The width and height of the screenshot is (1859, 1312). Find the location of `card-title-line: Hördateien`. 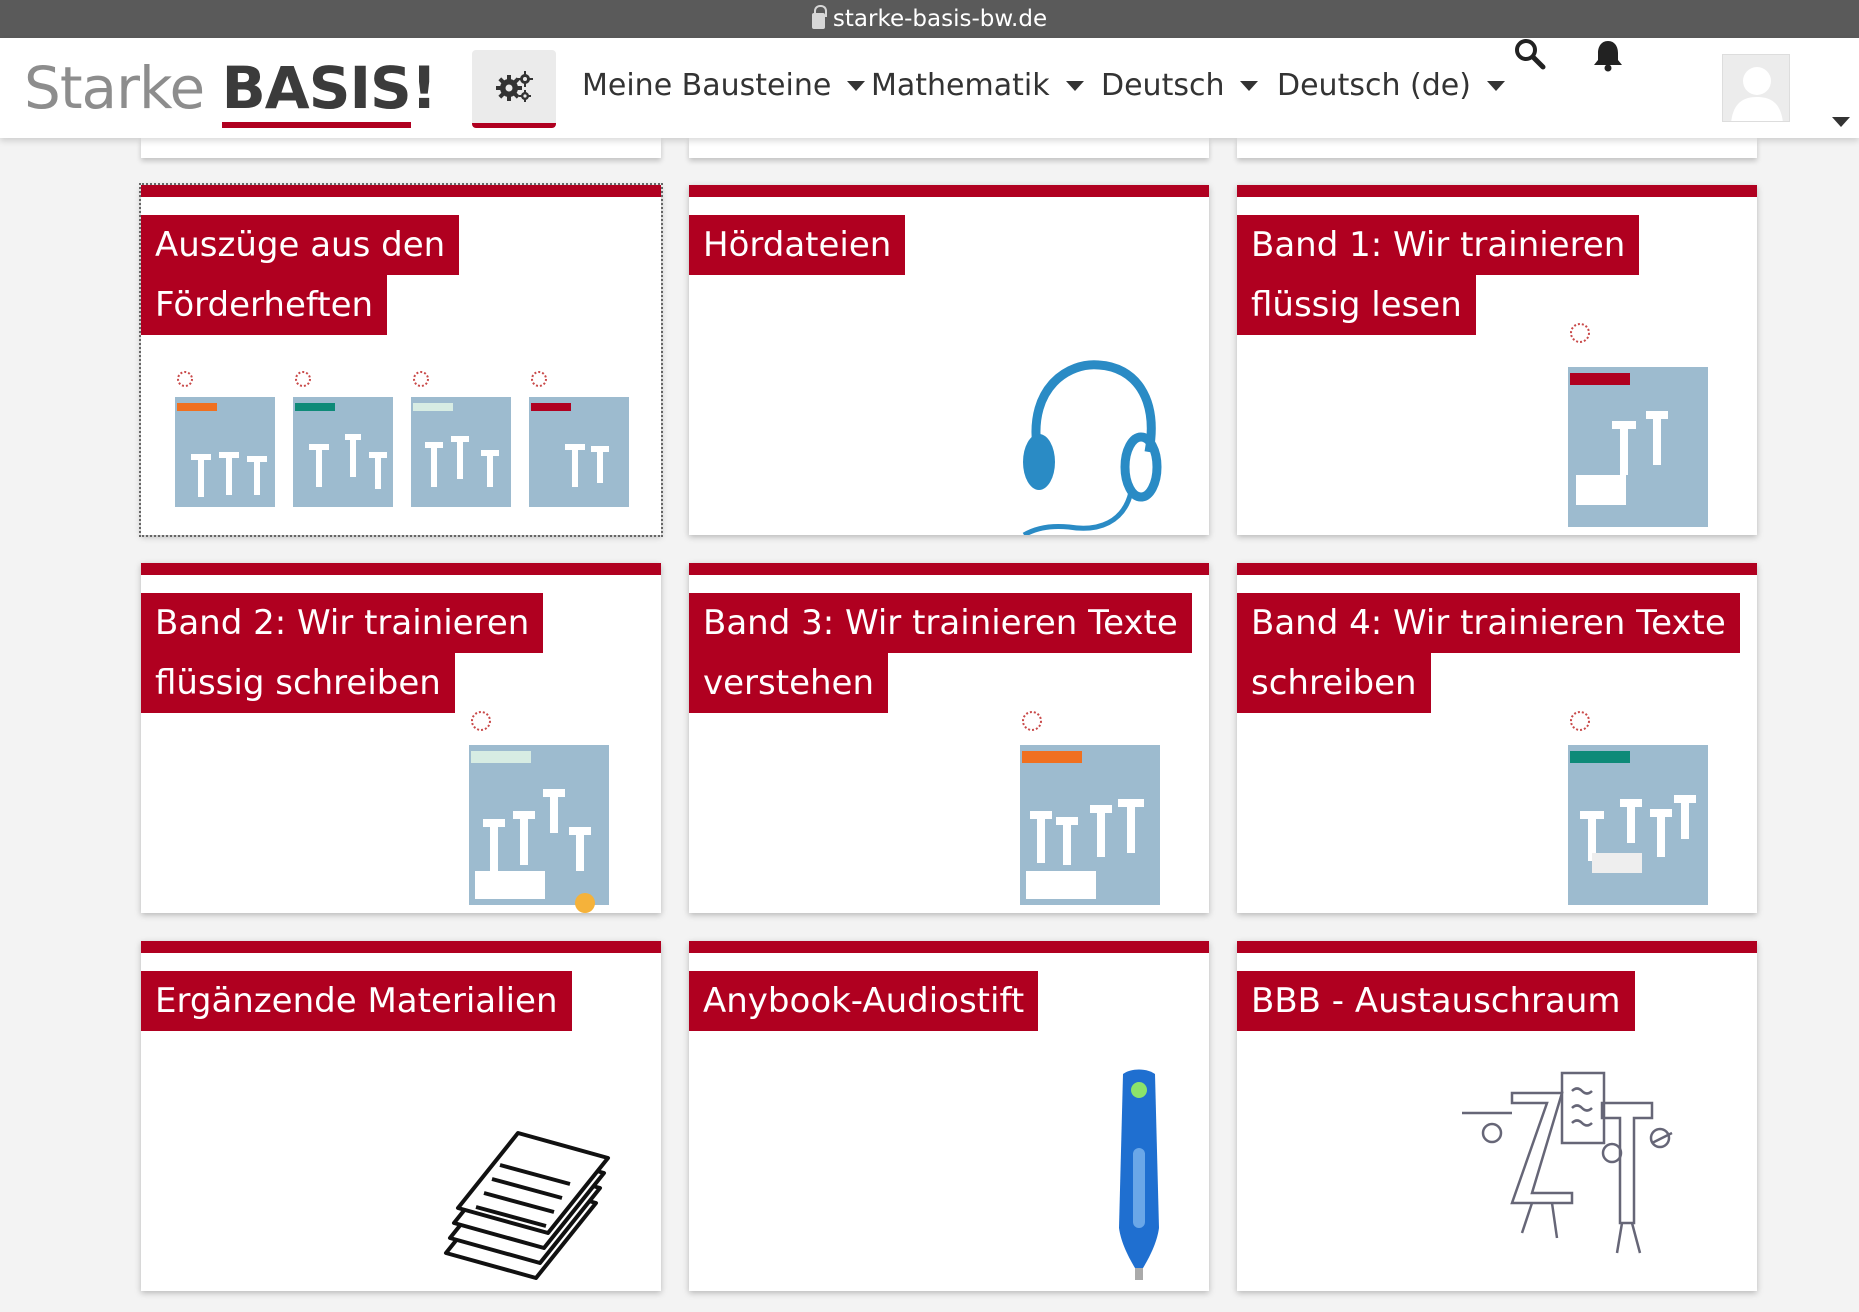

card-title-line: Hördateien is located at coordinates (797, 245).